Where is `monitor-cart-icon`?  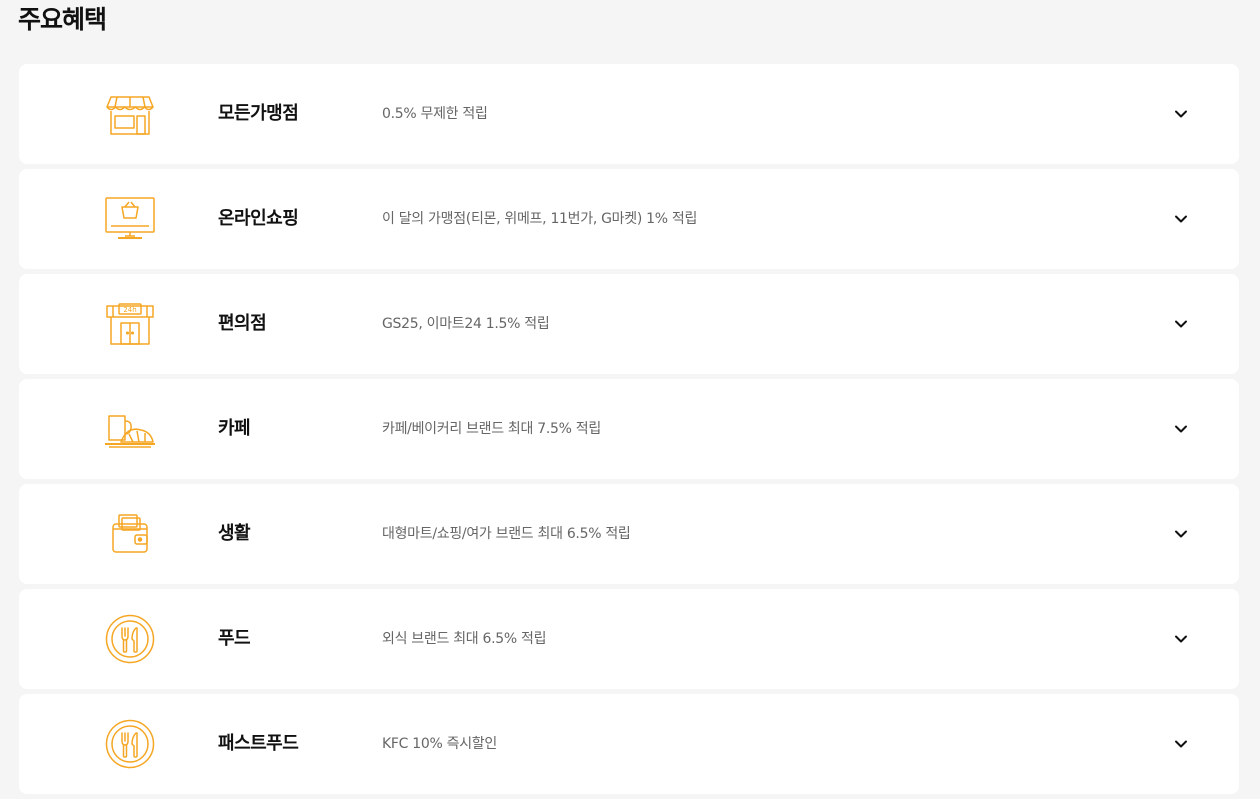
monitor-cart-icon is located at coordinates (130, 219).